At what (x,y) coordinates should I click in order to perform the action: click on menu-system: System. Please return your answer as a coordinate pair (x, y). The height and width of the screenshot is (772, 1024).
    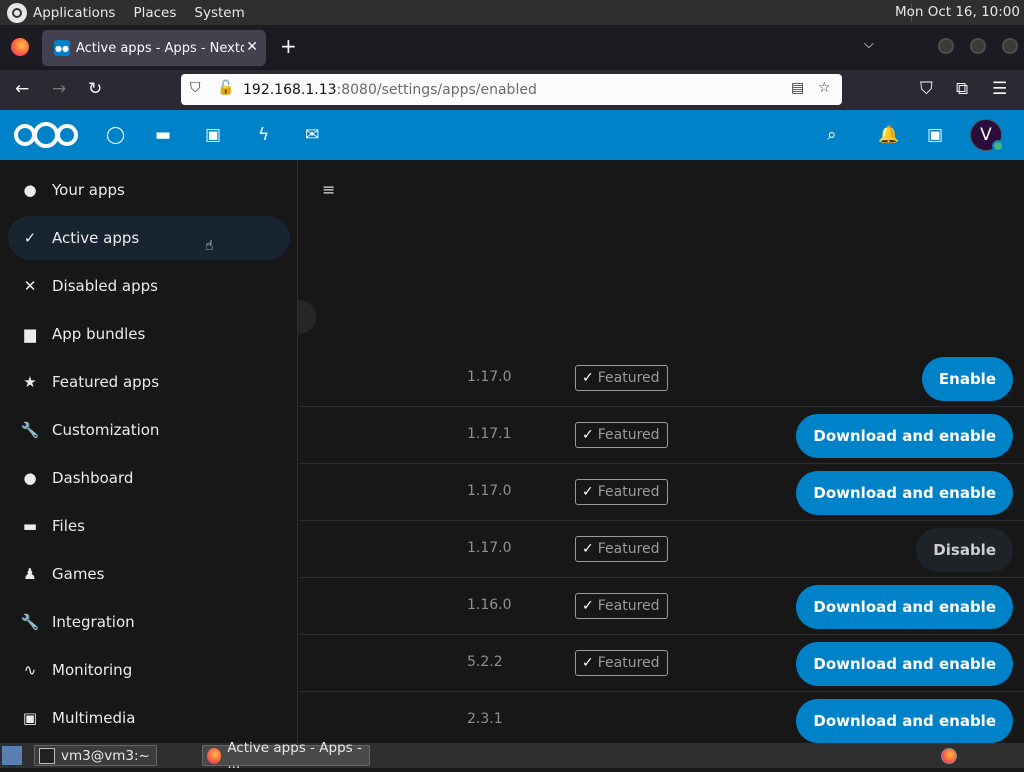
    Looking at the image, I should click on (219, 13).